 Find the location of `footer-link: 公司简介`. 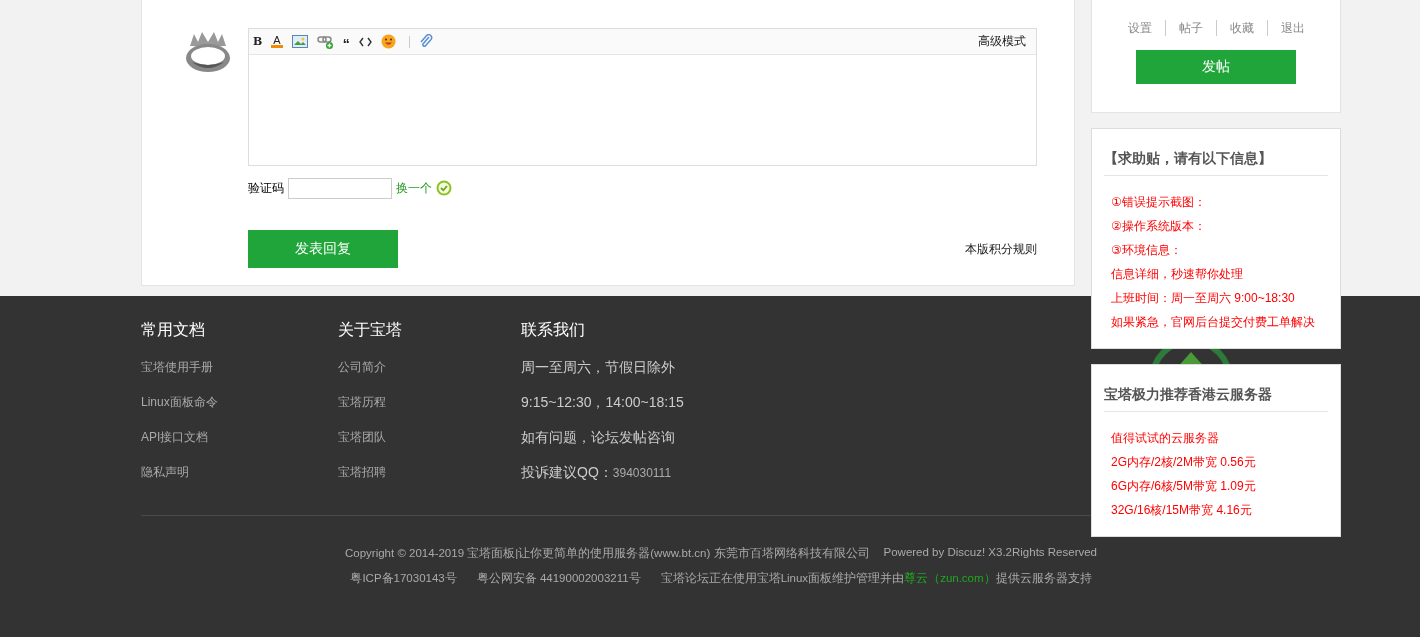

footer-link: 公司简介 is located at coordinates (429, 367).